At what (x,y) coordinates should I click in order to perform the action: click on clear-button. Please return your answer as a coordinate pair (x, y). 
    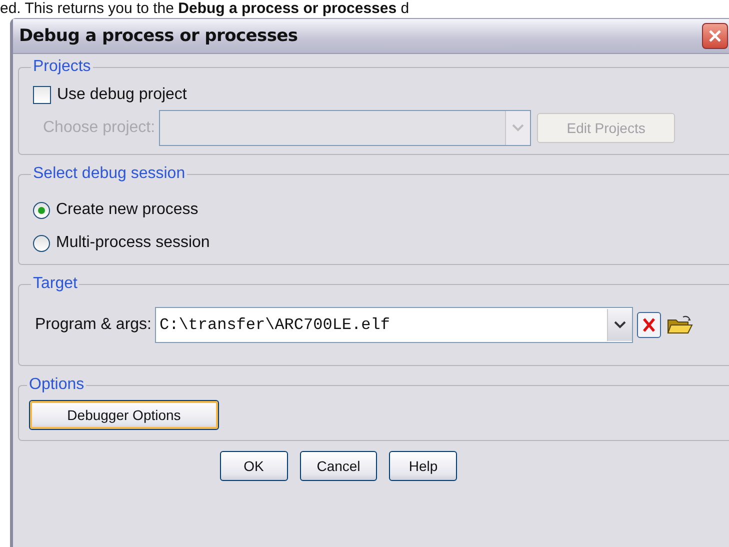
    Looking at the image, I should click on (649, 325).